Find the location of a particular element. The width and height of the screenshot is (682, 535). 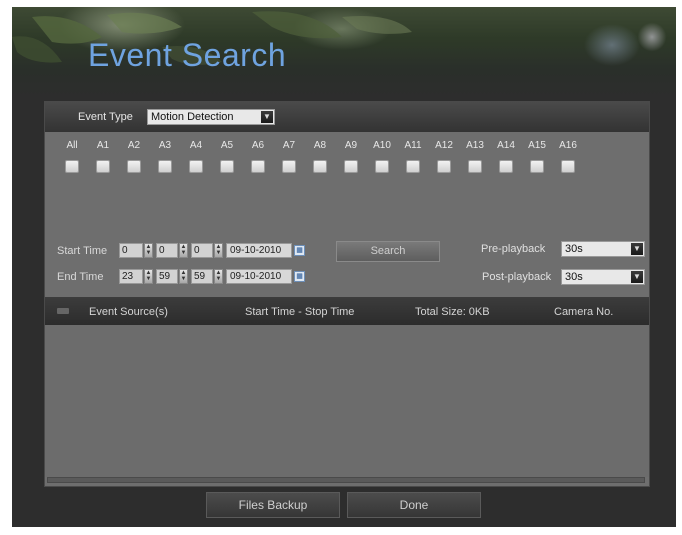

camera-label: A15 is located at coordinates (537, 145).